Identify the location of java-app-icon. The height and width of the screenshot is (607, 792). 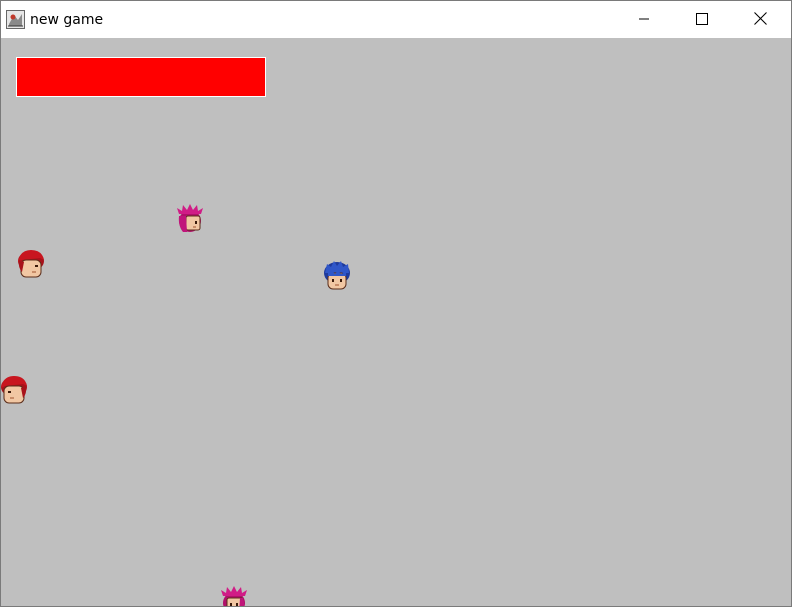
(15, 19).